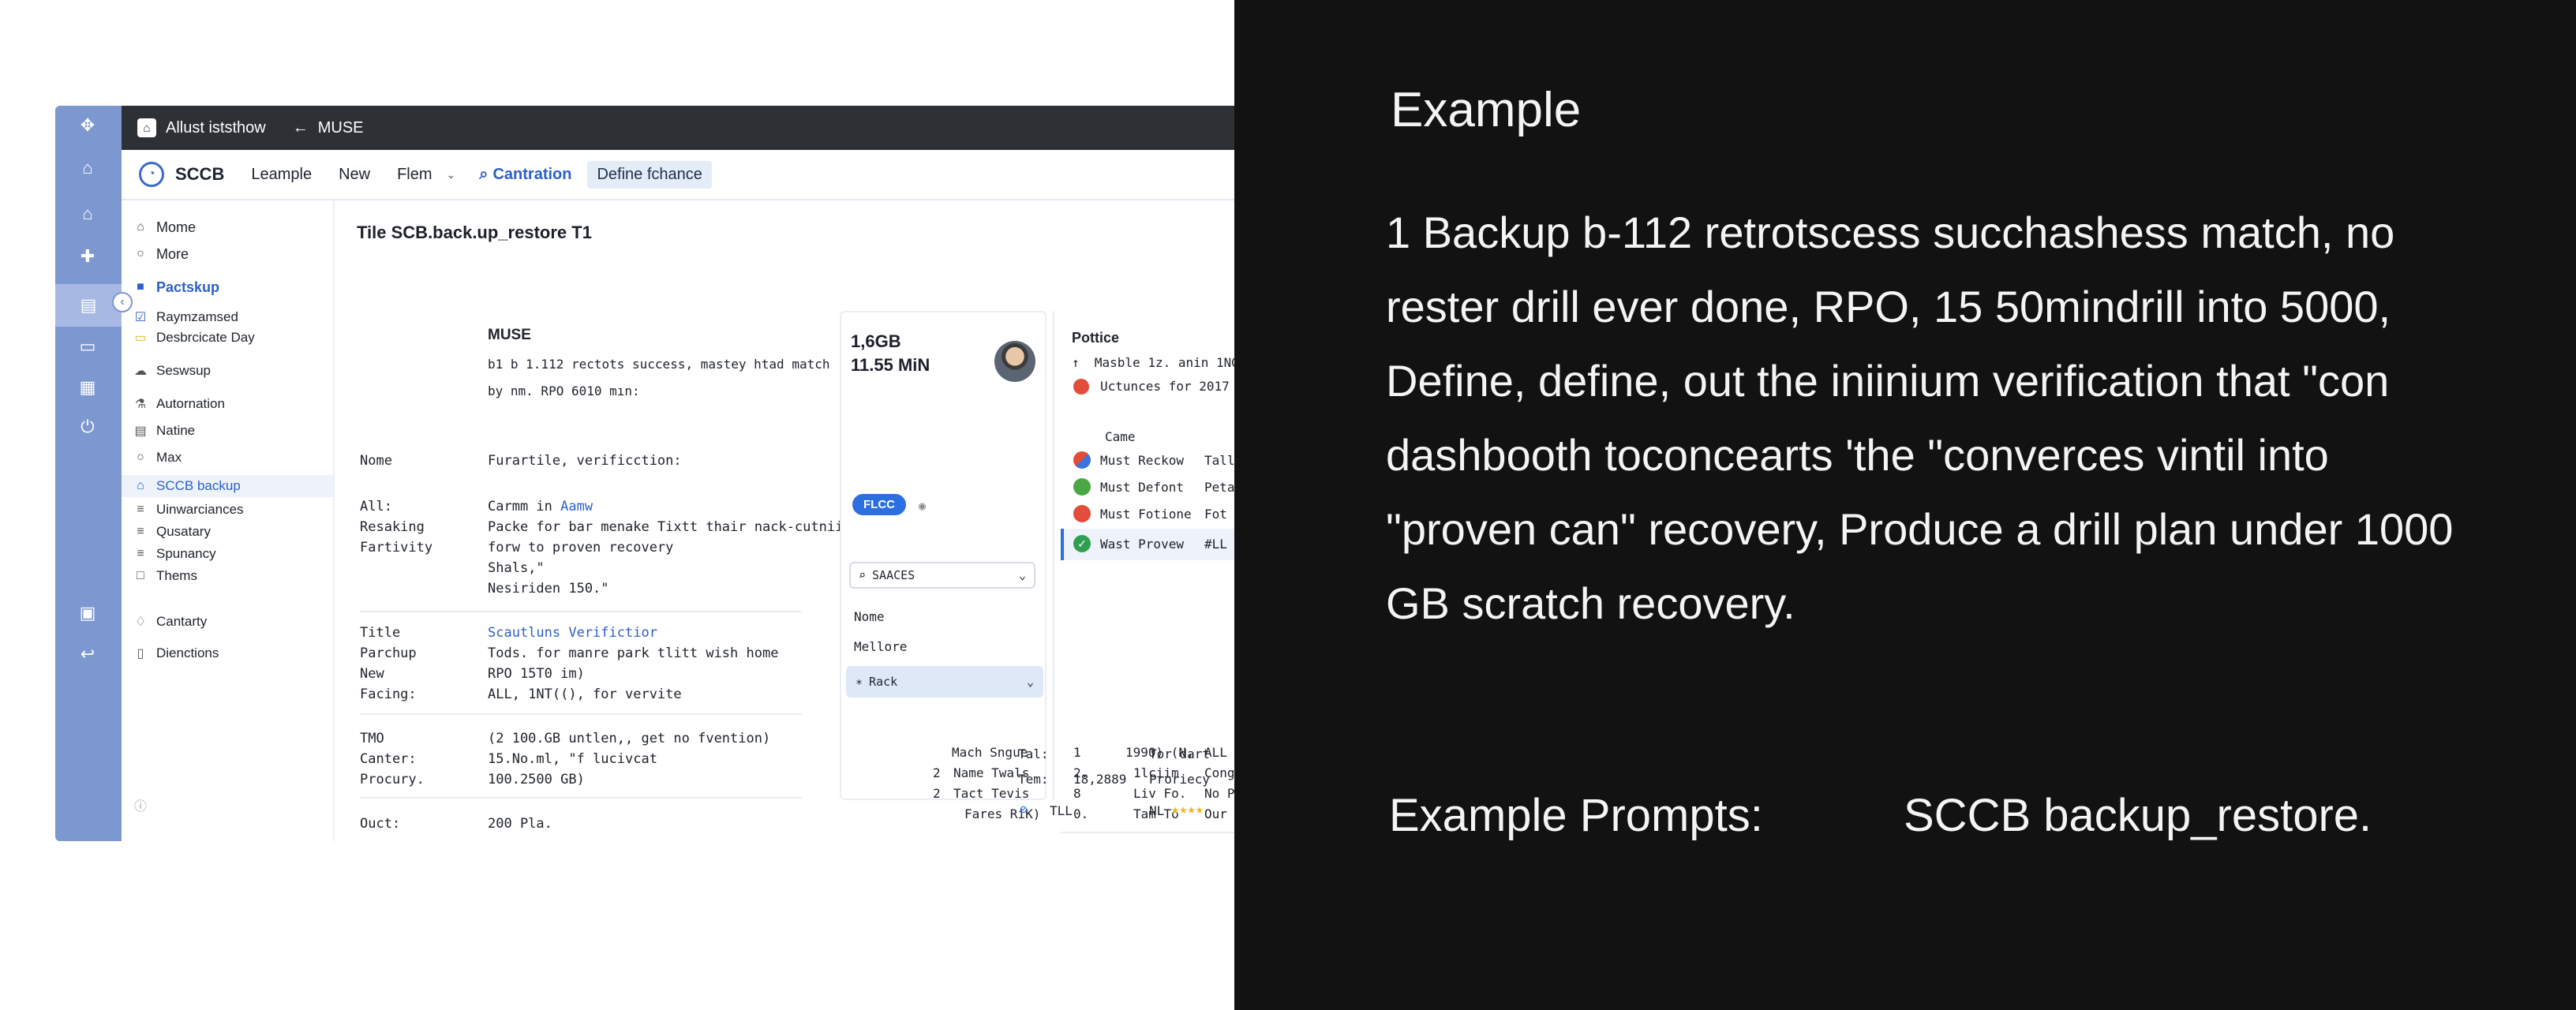 The height and width of the screenshot is (1010, 2576). What do you see at coordinates (87, 387) in the screenshot?
I see `calendar-icon: ▦` at bounding box center [87, 387].